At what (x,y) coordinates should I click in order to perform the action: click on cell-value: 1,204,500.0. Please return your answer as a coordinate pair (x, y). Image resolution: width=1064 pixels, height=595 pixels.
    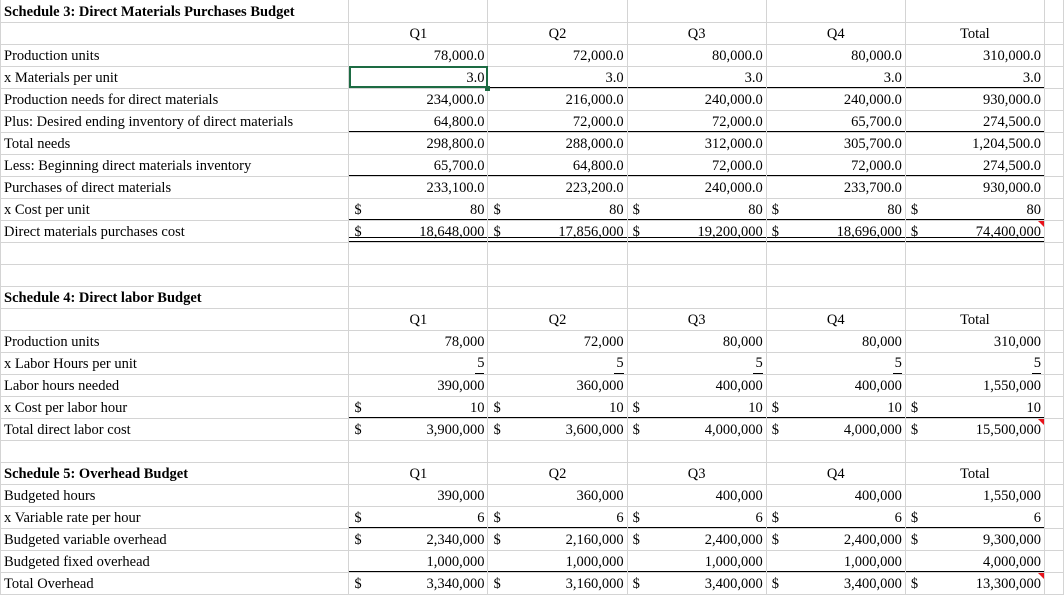
    Looking at the image, I should click on (975, 143).